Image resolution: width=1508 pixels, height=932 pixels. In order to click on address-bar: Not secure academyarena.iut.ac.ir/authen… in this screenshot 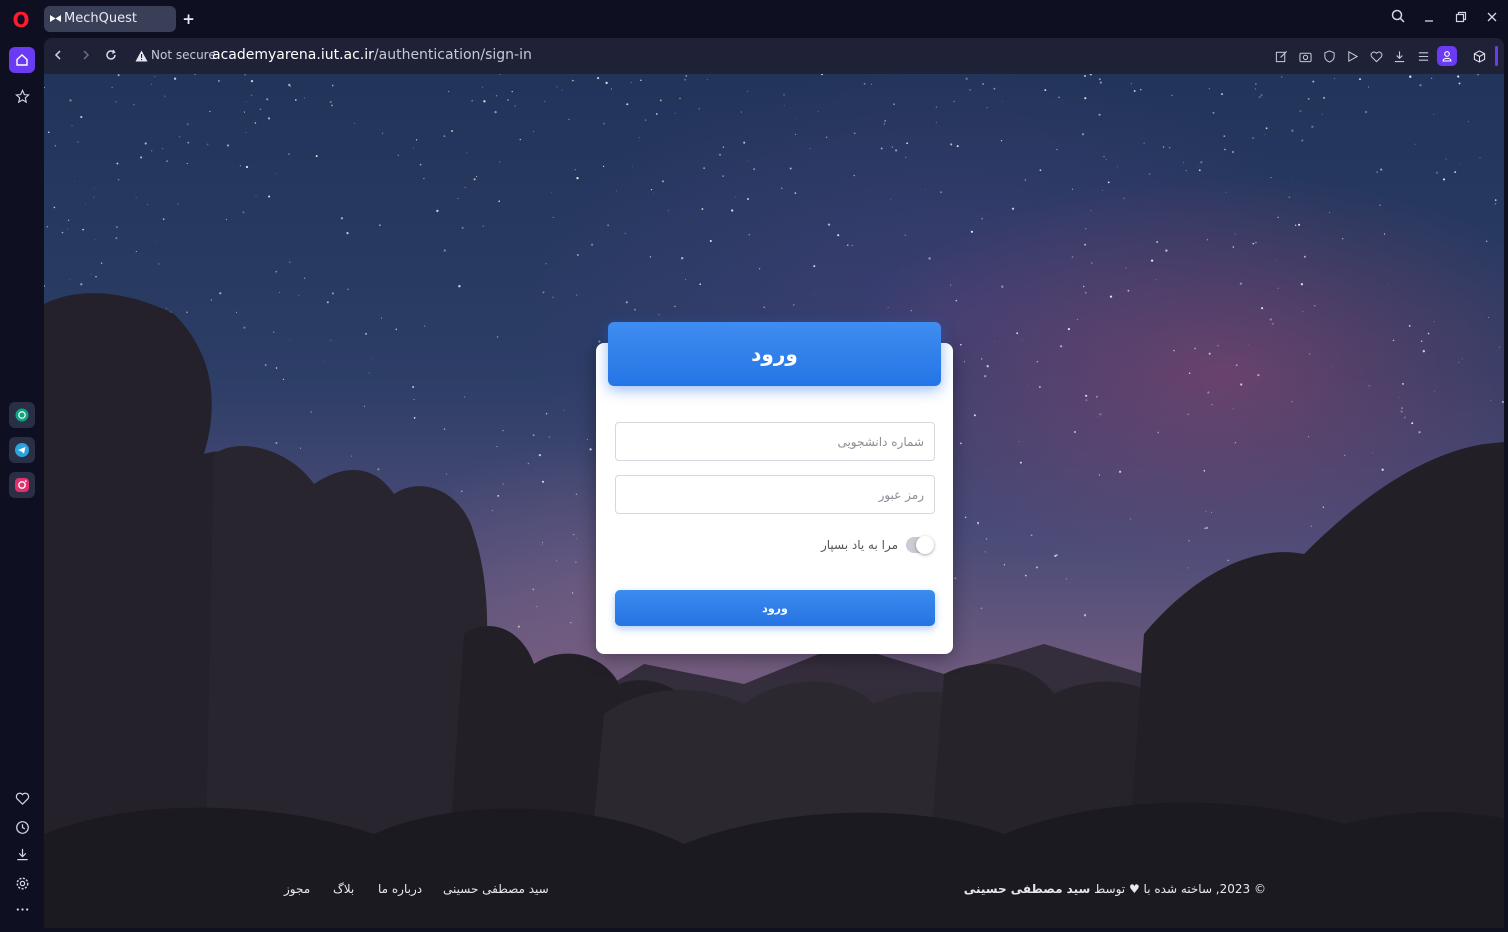, I will do `click(774, 56)`.